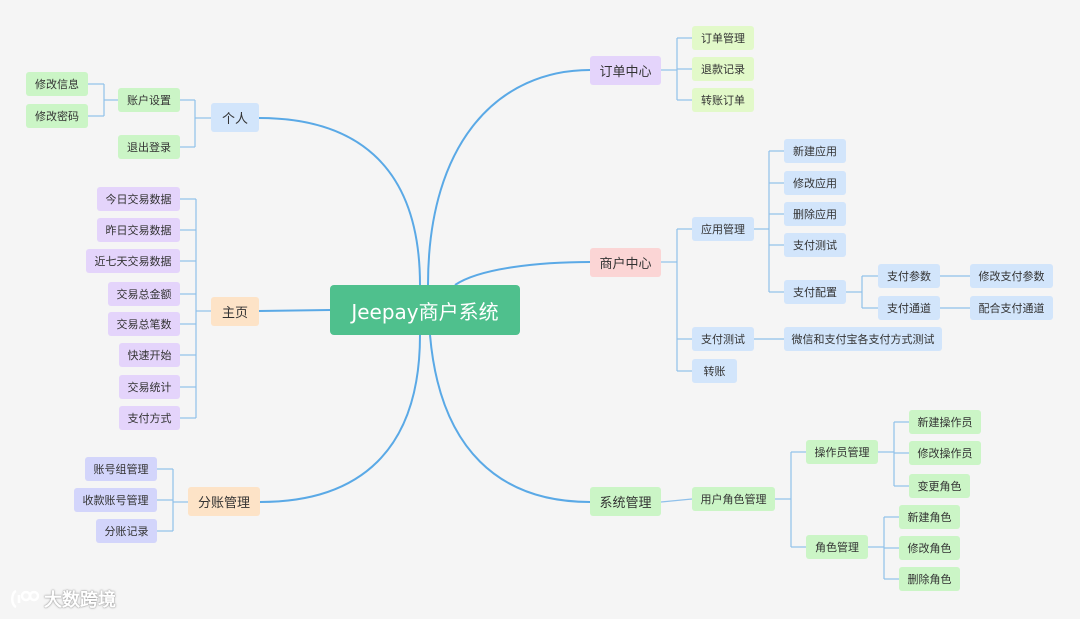  I want to click on home-item-yesterday: 昨日交易数据, so click(138, 230).